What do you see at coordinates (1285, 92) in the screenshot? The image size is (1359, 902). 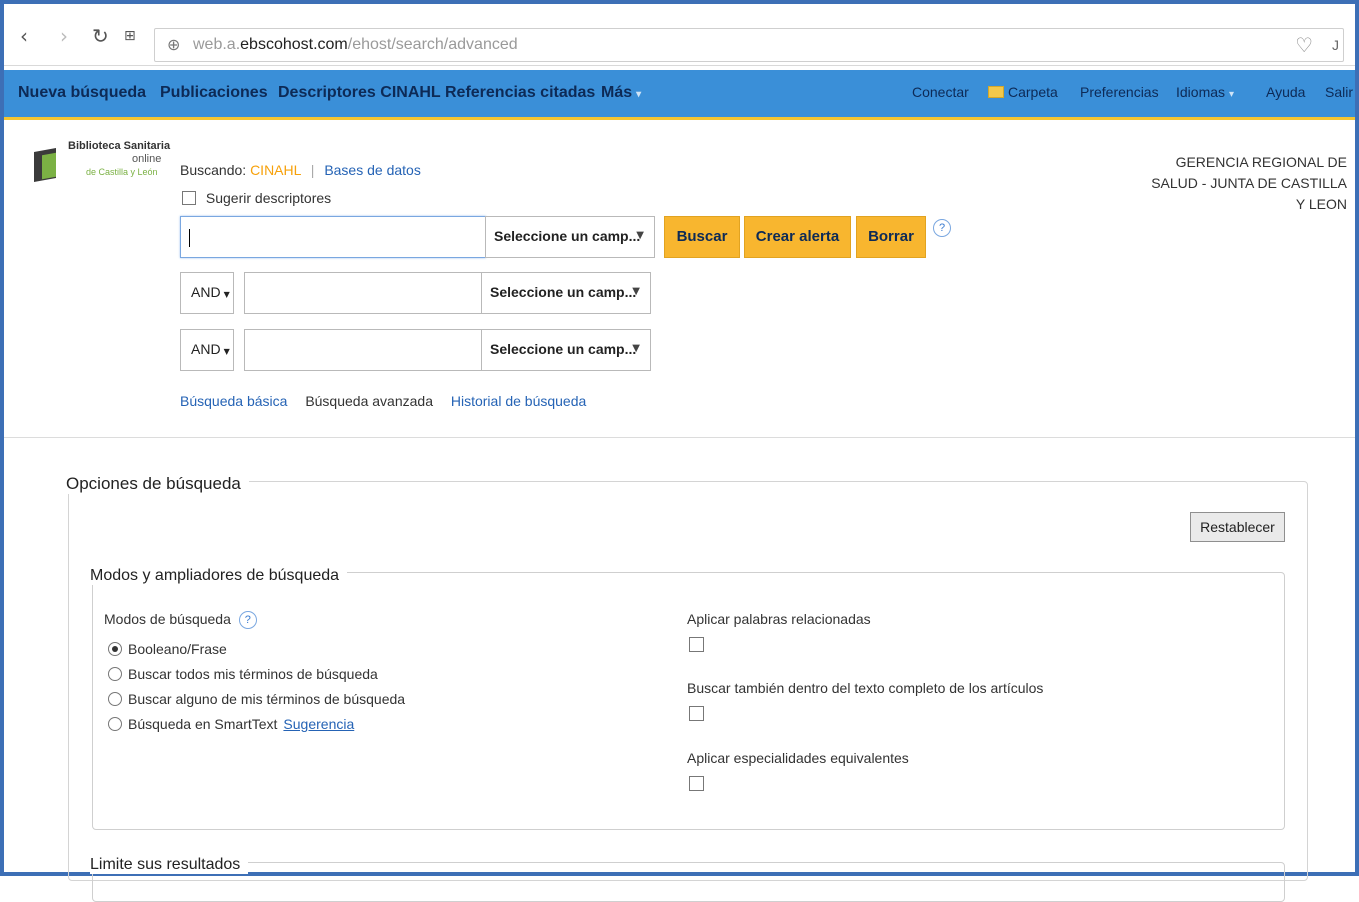 I see `nav-help: Ayuda` at bounding box center [1285, 92].